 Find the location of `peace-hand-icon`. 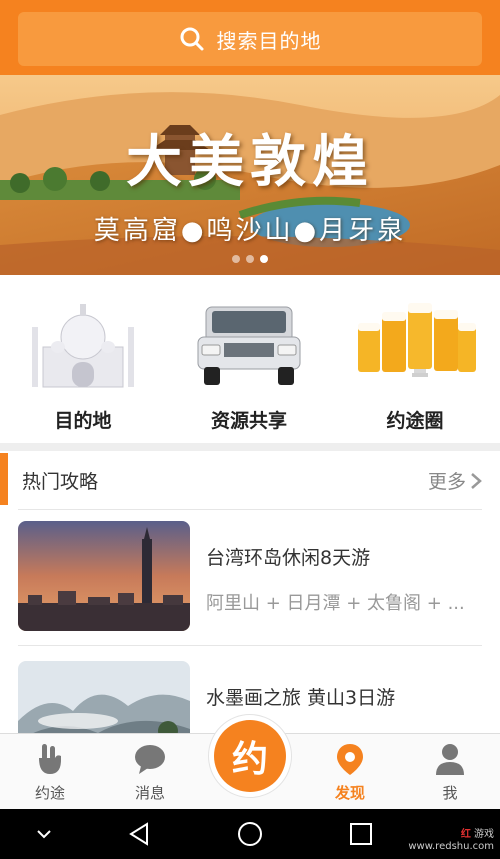

peace-hand-icon is located at coordinates (50, 759).